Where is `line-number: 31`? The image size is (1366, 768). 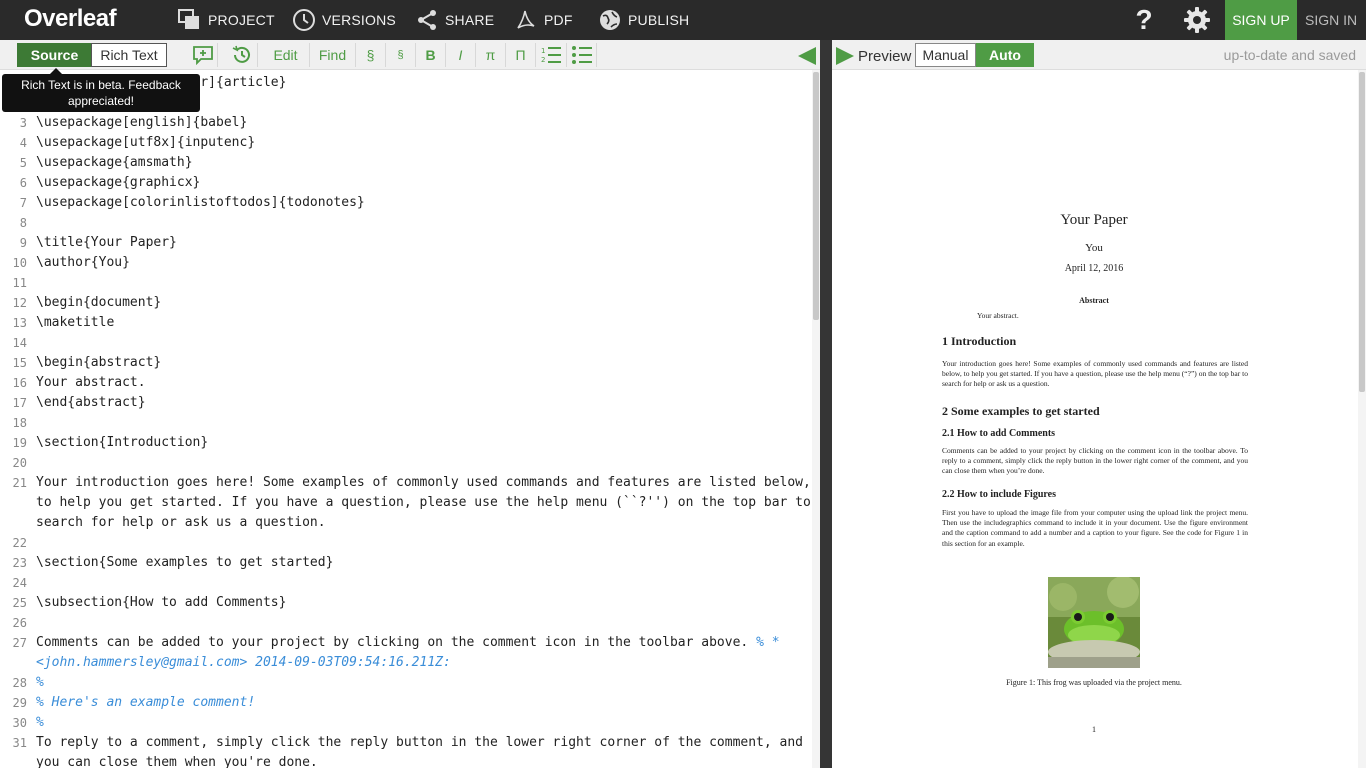
line-number: 31 is located at coordinates (19, 743).